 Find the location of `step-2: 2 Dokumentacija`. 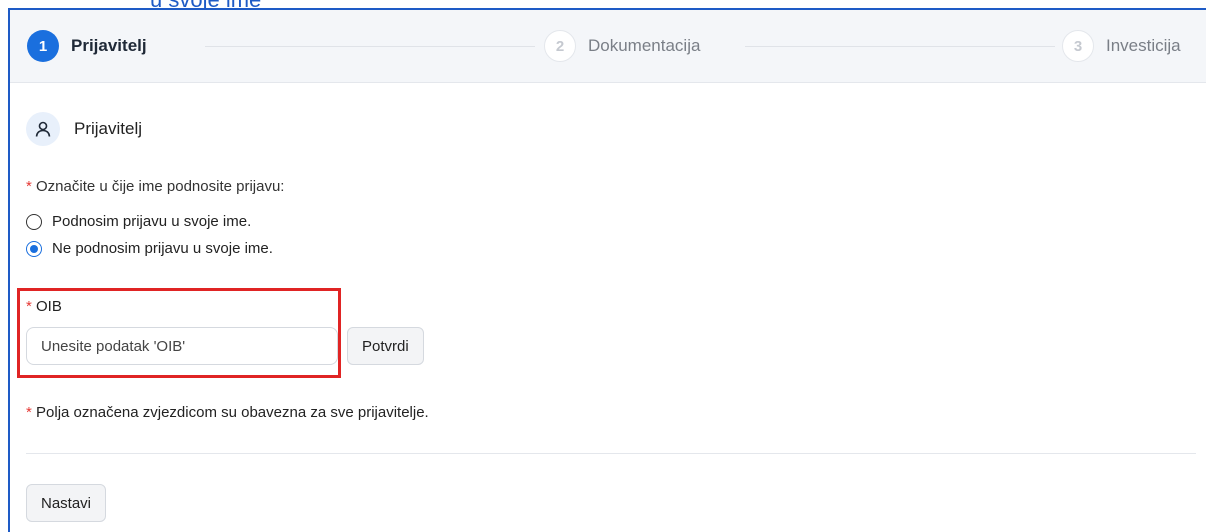

step-2: 2 Dokumentacija is located at coordinates (622, 46).